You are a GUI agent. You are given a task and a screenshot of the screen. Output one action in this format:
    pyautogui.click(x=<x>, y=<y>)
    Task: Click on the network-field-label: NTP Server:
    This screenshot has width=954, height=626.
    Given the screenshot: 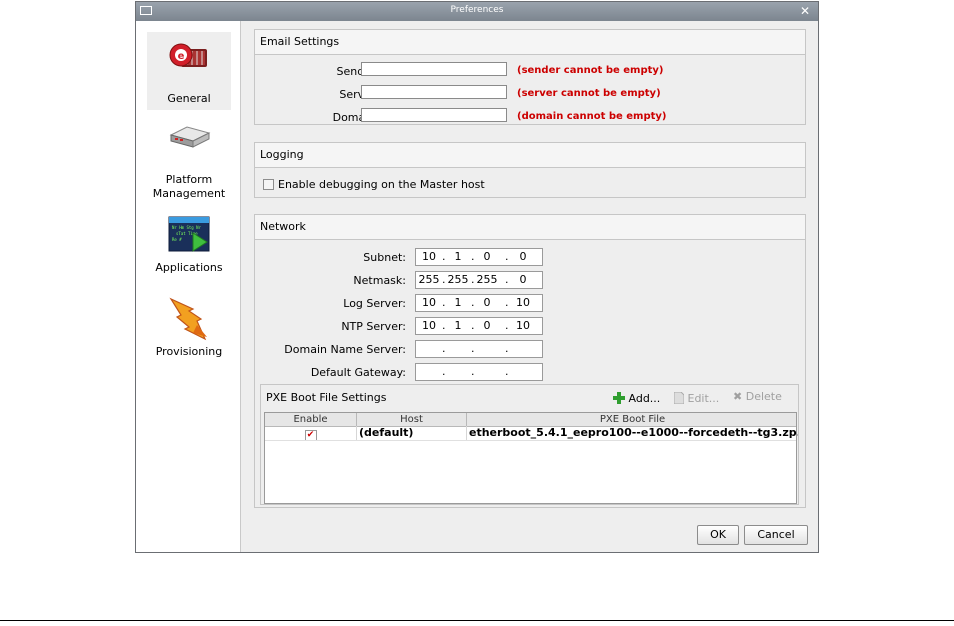 What is the action you would take?
    pyautogui.click(x=373, y=326)
    